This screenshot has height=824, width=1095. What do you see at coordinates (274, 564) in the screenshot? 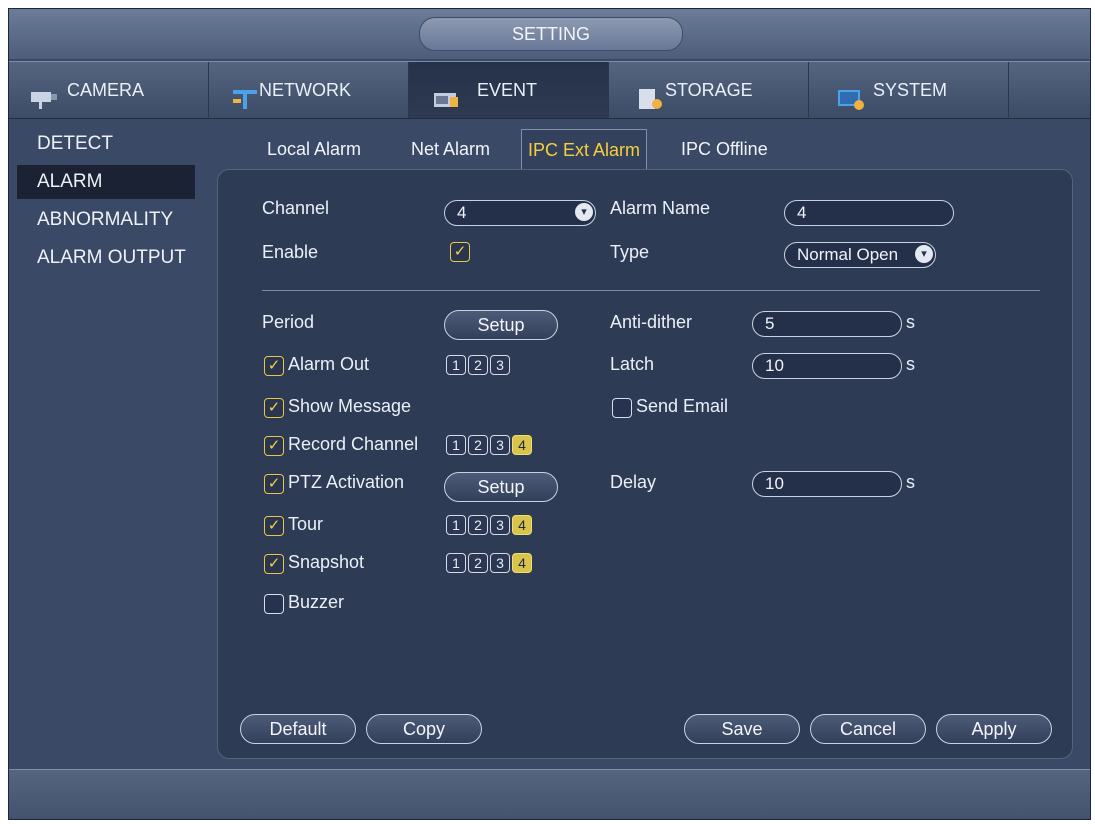
I see `snapshot-checkbox: ✓` at bounding box center [274, 564].